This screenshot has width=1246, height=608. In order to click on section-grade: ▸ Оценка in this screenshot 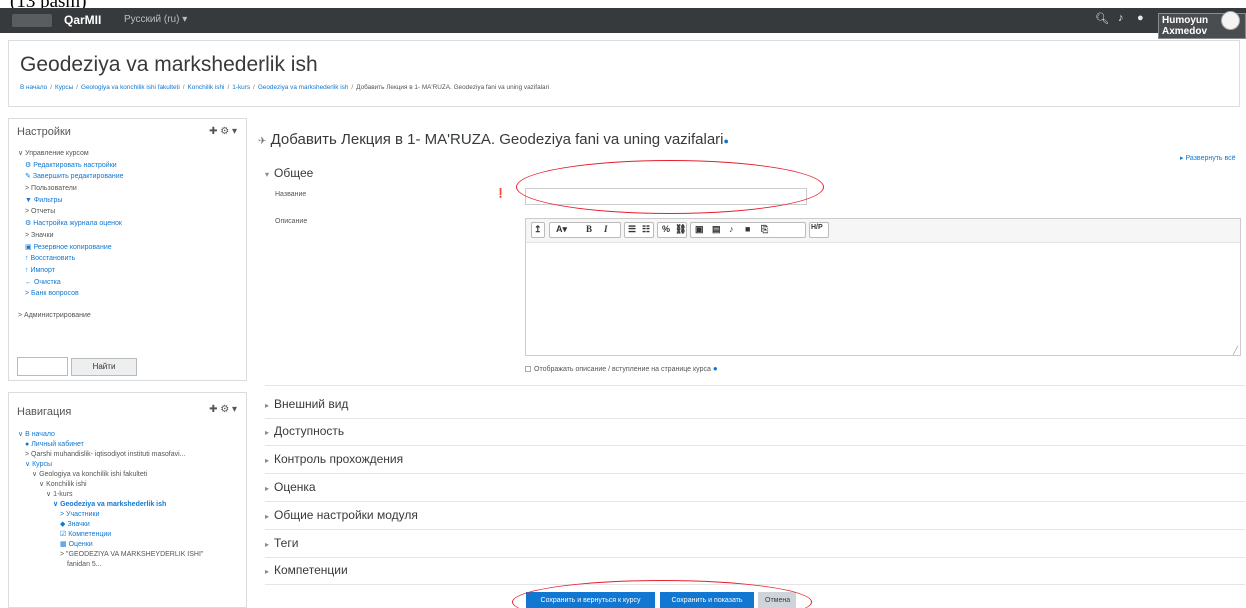, I will do `click(290, 487)`.